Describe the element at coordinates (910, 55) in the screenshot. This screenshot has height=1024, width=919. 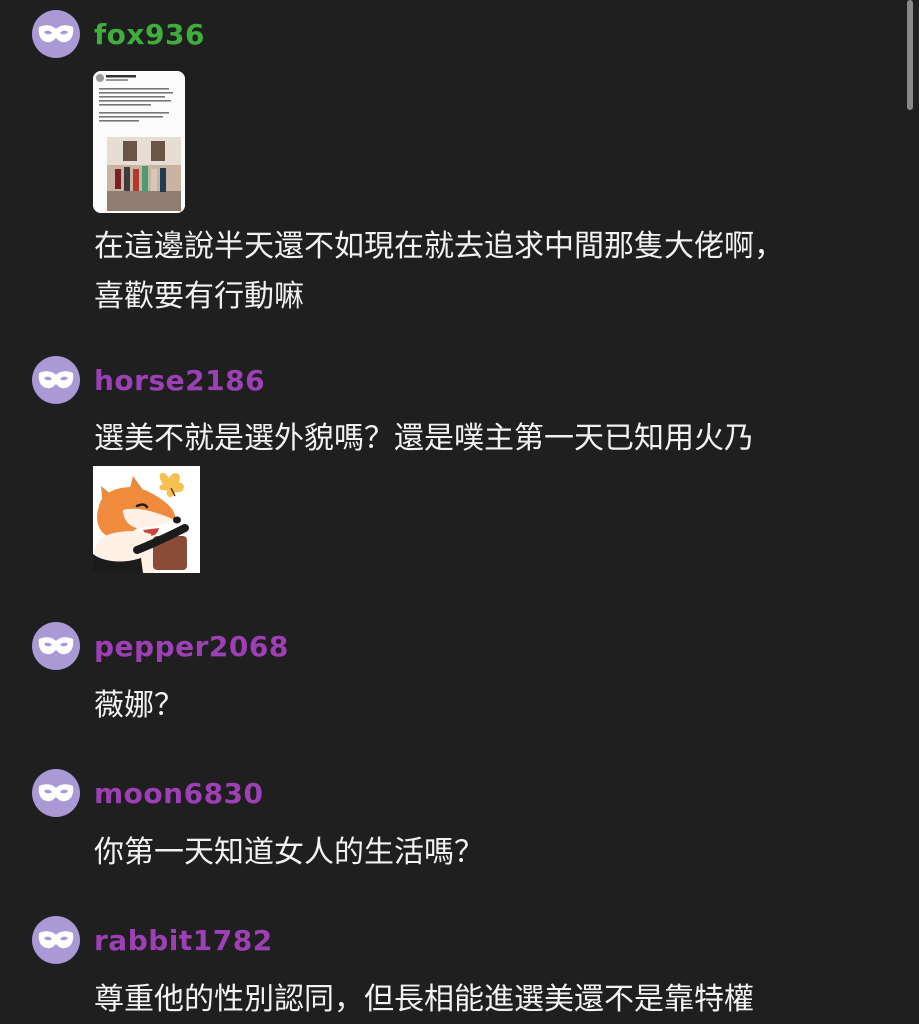
I see `scrollbar` at that location.